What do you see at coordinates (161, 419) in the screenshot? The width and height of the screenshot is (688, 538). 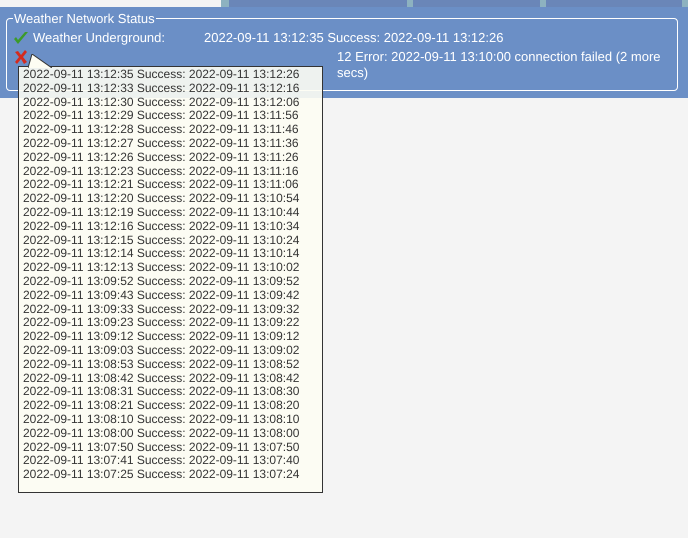 I see `history-entry: 2022-09-11 13:08:10 Success: 2022-09-11 13:08:10` at bounding box center [161, 419].